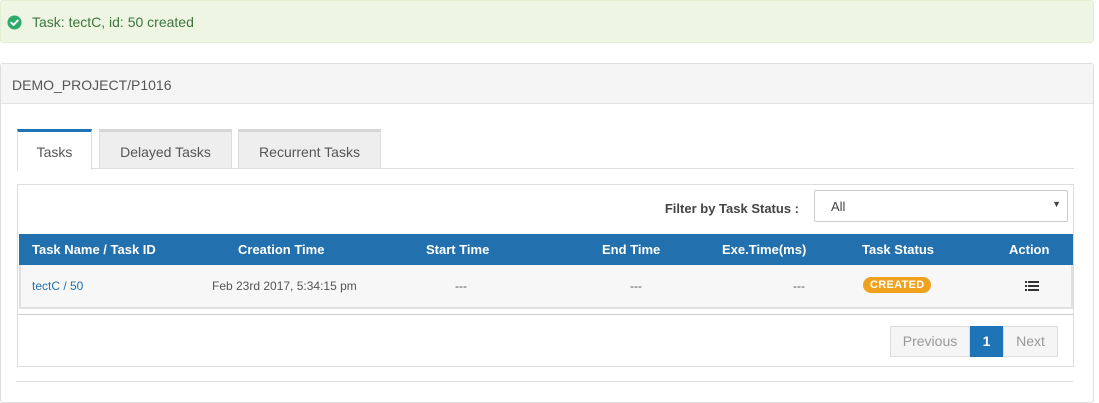 This screenshot has height=403, width=1099. What do you see at coordinates (309, 149) in the screenshot?
I see `tab-recurrent-tasks: Recurrent Tasks` at bounding box center [309, 149].